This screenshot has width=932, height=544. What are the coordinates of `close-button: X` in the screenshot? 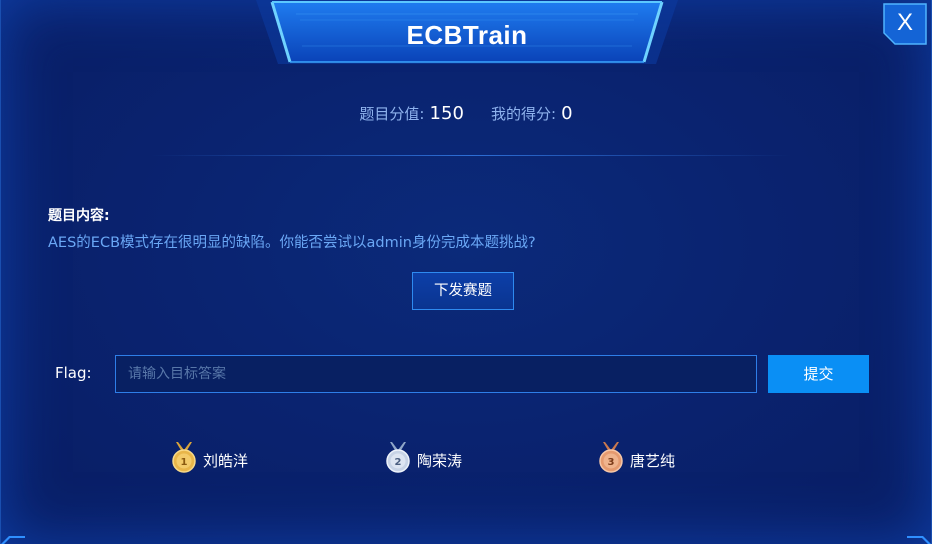 It's located at (905, 24).